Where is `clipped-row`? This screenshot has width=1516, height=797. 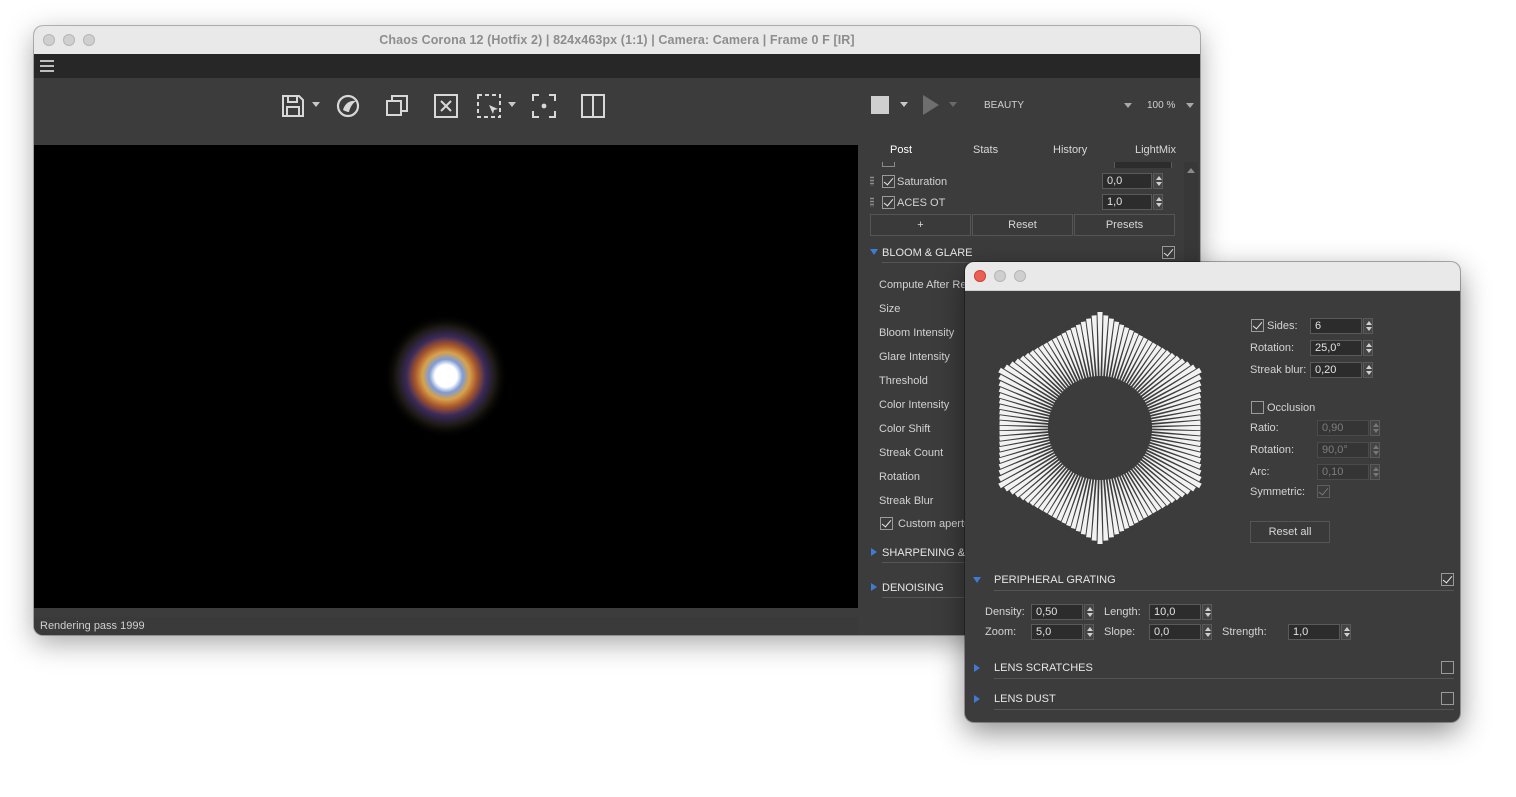 clipped-row is located at coordinates (1027, 165).